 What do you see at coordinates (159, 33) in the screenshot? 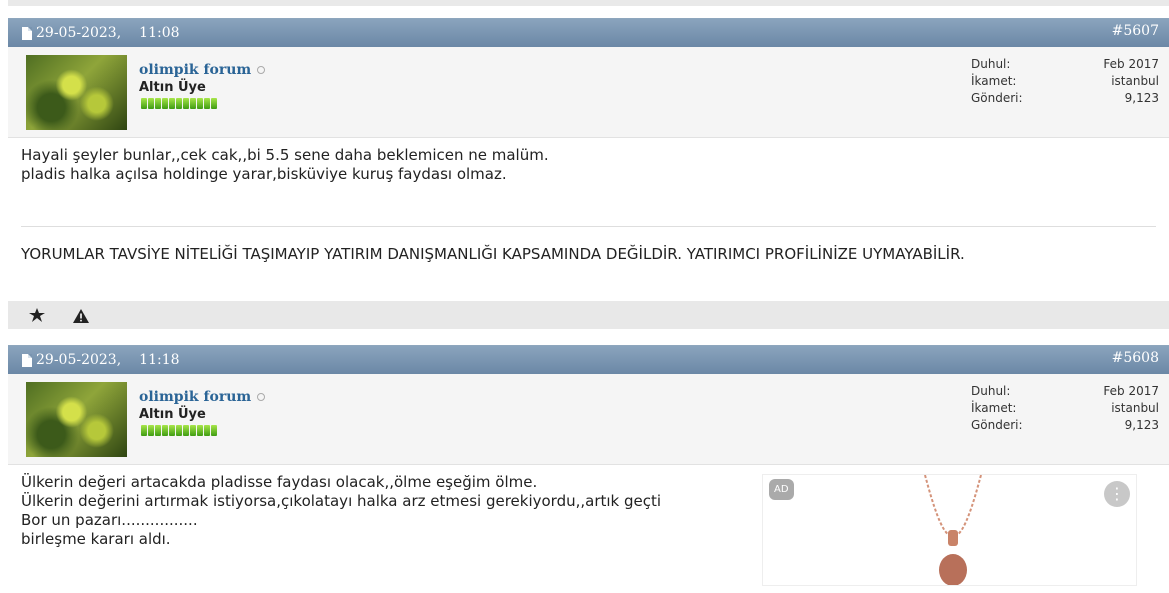
I see `post-time: 11:08` at bounding box center [159, 33].